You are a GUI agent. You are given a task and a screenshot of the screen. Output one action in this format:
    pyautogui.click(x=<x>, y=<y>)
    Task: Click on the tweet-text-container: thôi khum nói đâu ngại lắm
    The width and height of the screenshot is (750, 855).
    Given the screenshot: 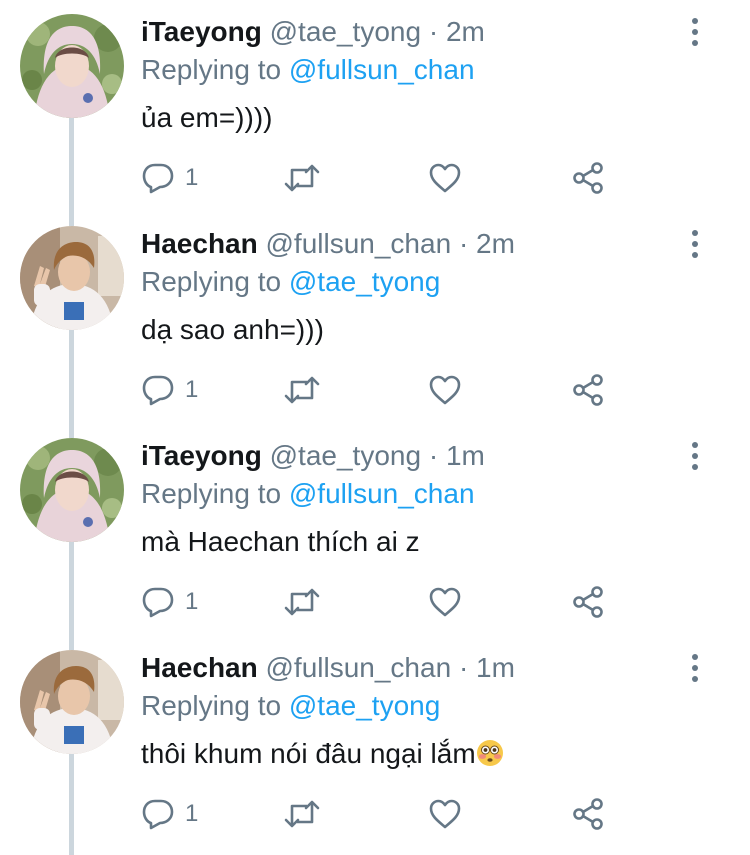 What is the action you would take?
    pyautogui.click(x=322, y=754)
    